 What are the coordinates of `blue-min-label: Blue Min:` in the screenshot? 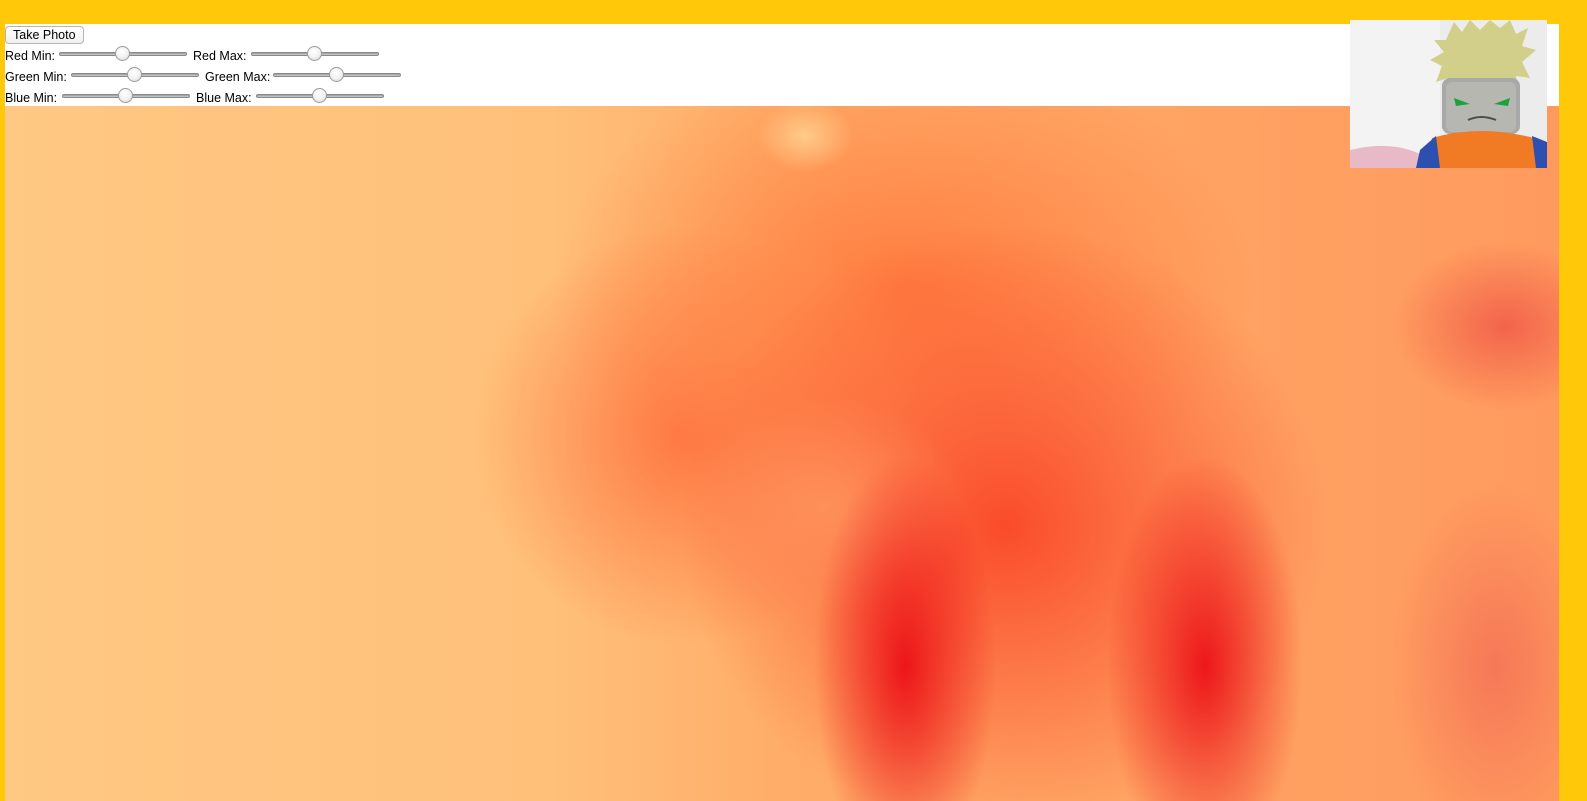 It's located at (31, 98).